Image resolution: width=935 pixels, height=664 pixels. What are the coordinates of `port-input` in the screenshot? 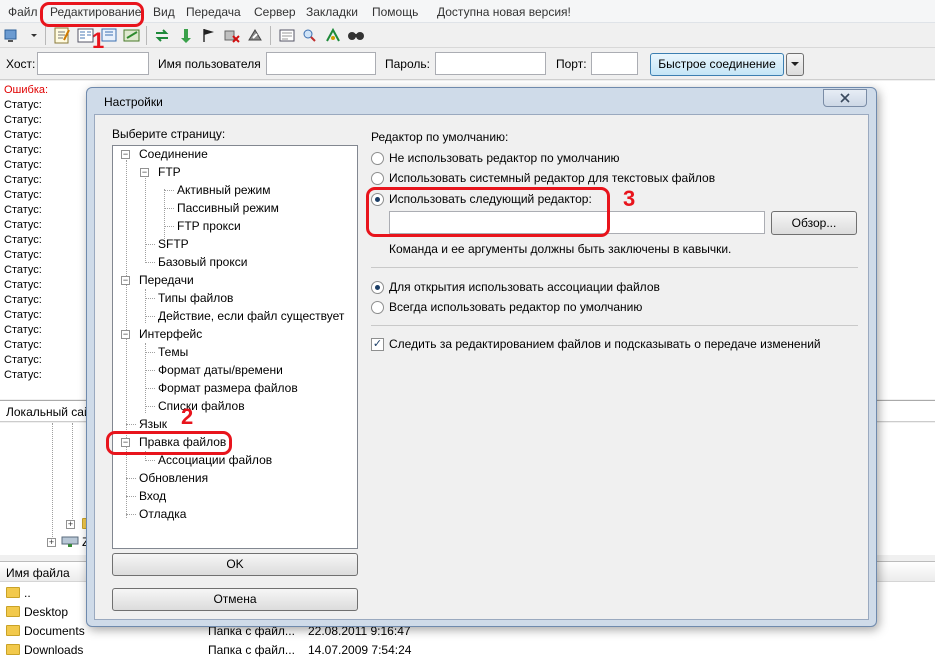 It's located at (614, 63).